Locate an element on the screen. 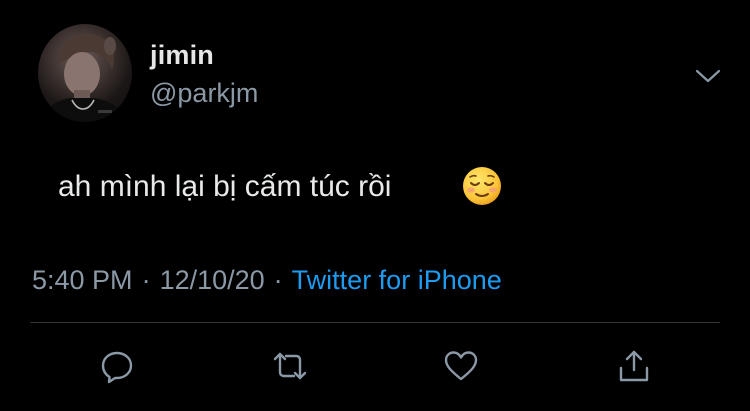  display-name: jimin is located at coordinates (182, 55).